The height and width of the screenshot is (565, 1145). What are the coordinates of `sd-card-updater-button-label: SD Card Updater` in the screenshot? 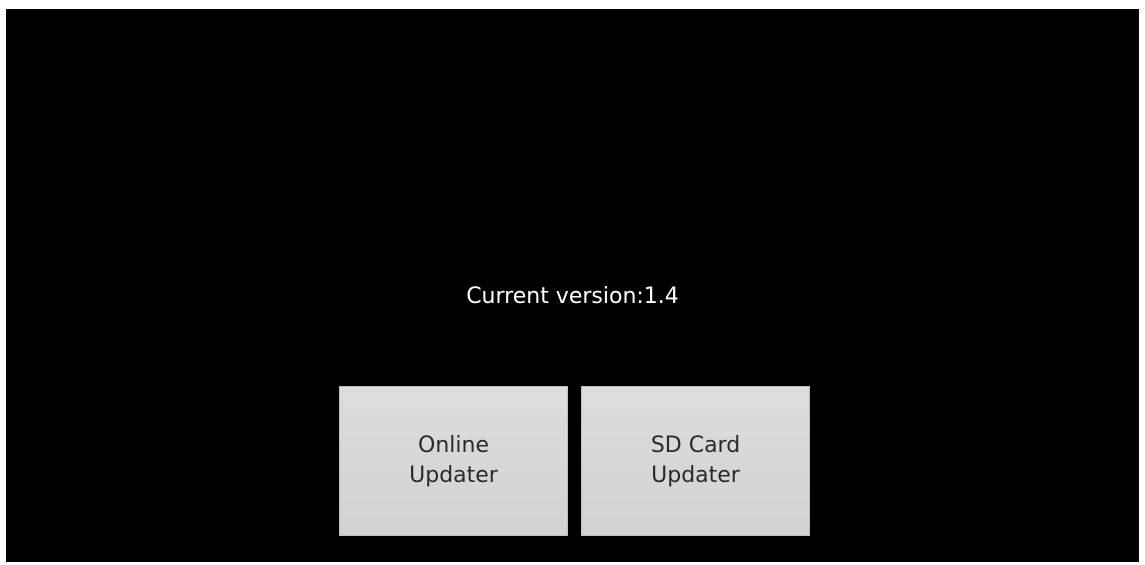 It's located at (695, 460).